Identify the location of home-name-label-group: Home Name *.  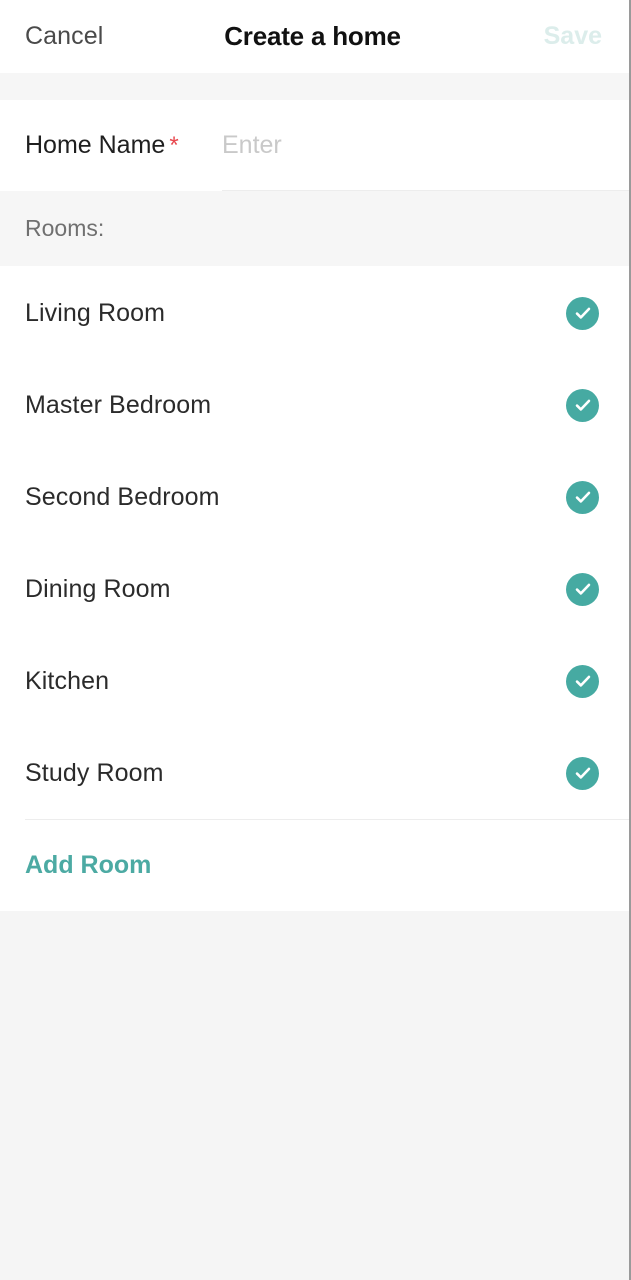
(102, 145).